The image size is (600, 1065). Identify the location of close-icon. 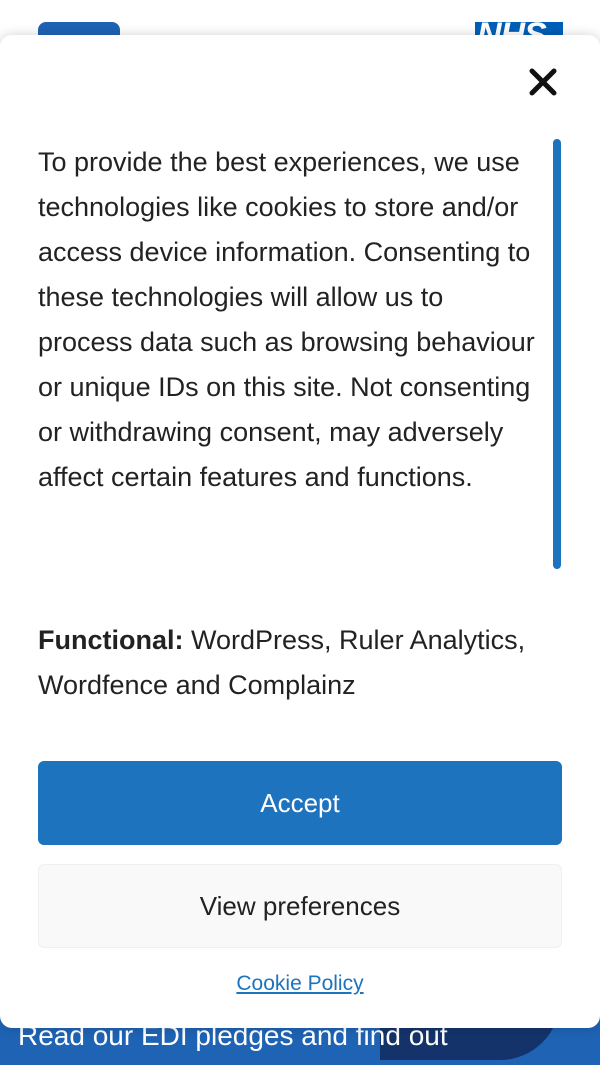
(543, 82).